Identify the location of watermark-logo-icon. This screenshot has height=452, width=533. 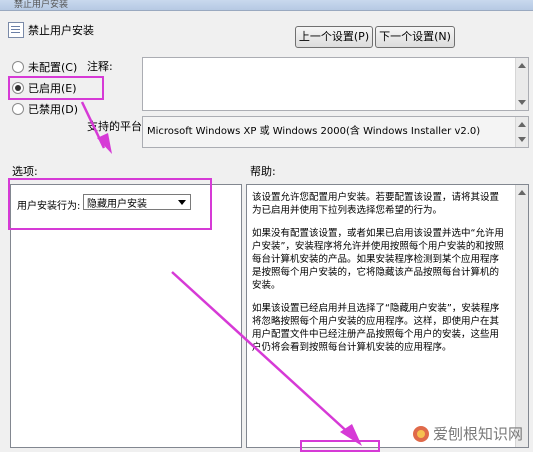
(420, 433).